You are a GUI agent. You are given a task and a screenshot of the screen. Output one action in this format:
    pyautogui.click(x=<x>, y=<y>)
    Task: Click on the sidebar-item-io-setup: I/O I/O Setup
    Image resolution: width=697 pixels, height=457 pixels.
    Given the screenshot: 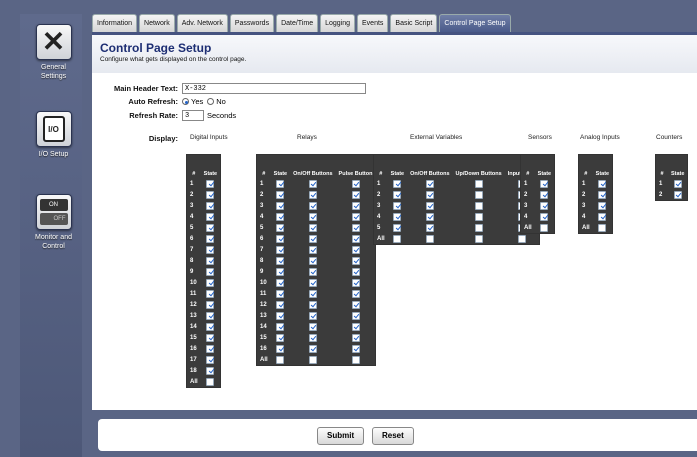 What is the action you would take?
    pyautogui.click(x=53, y=135)
    